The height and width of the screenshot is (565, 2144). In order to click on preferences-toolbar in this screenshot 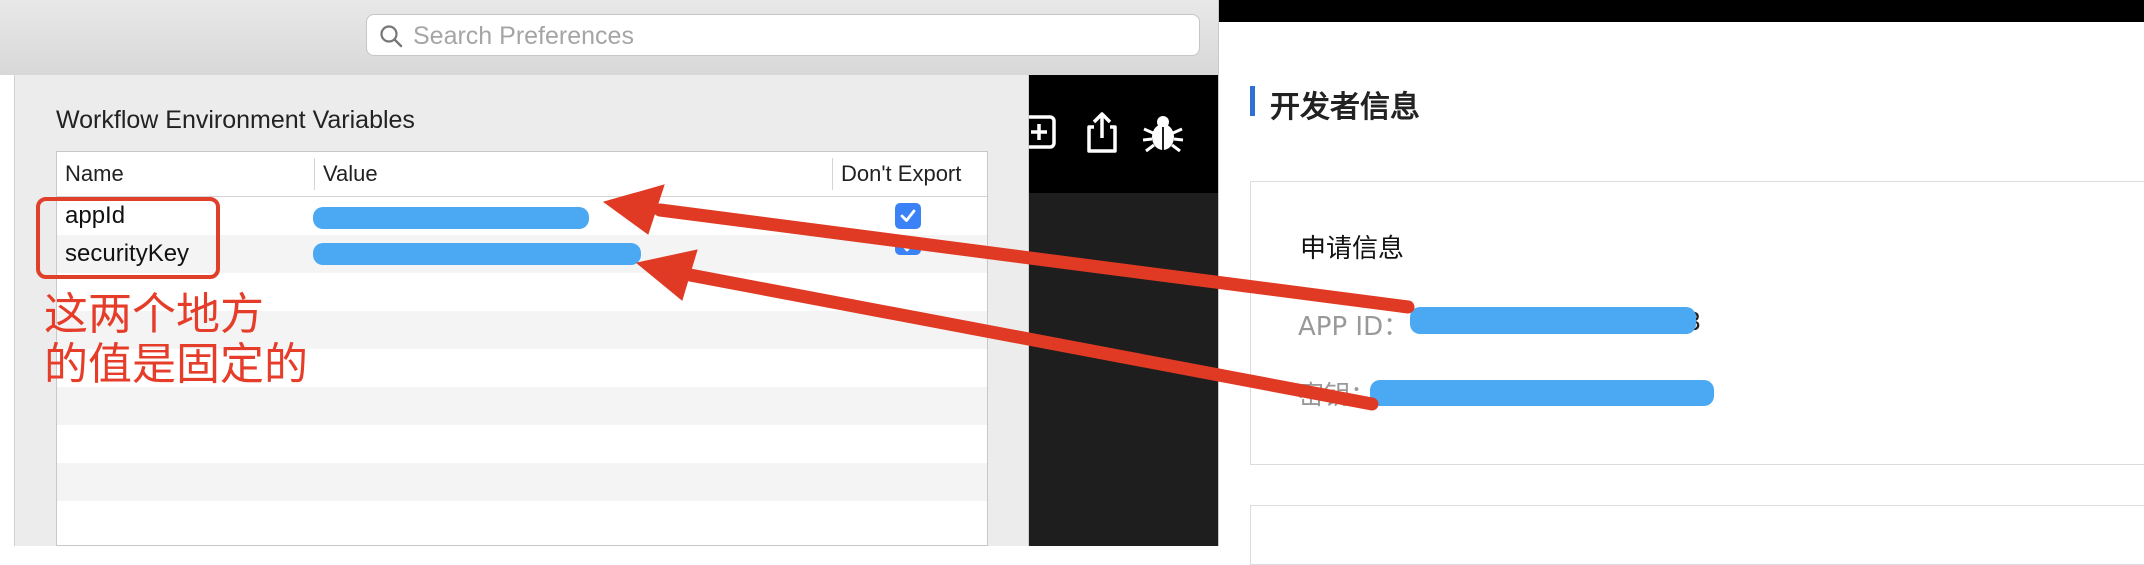, I will do `click(609, 38)`.